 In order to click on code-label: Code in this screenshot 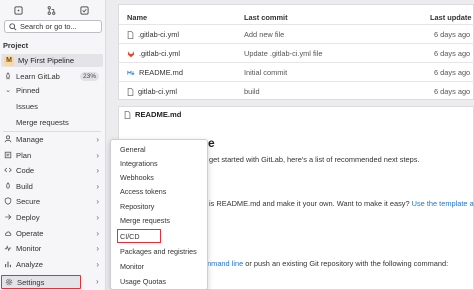, I will do `click(25, 170)`.